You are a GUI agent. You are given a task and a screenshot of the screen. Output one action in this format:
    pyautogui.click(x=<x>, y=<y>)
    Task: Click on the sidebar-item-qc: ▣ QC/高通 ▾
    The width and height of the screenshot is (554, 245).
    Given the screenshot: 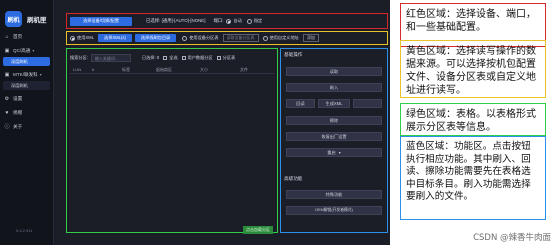 What is the action you would take?
    pyautogui.click(x=26, y=50)
    